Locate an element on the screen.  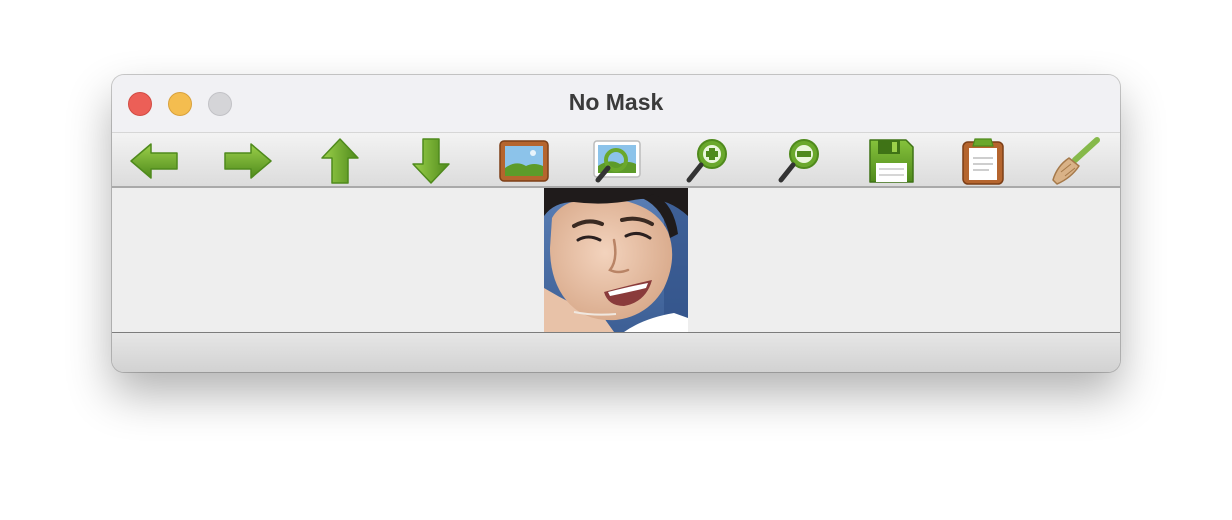
arrow-up-icon is located at coordinates (340, 161).